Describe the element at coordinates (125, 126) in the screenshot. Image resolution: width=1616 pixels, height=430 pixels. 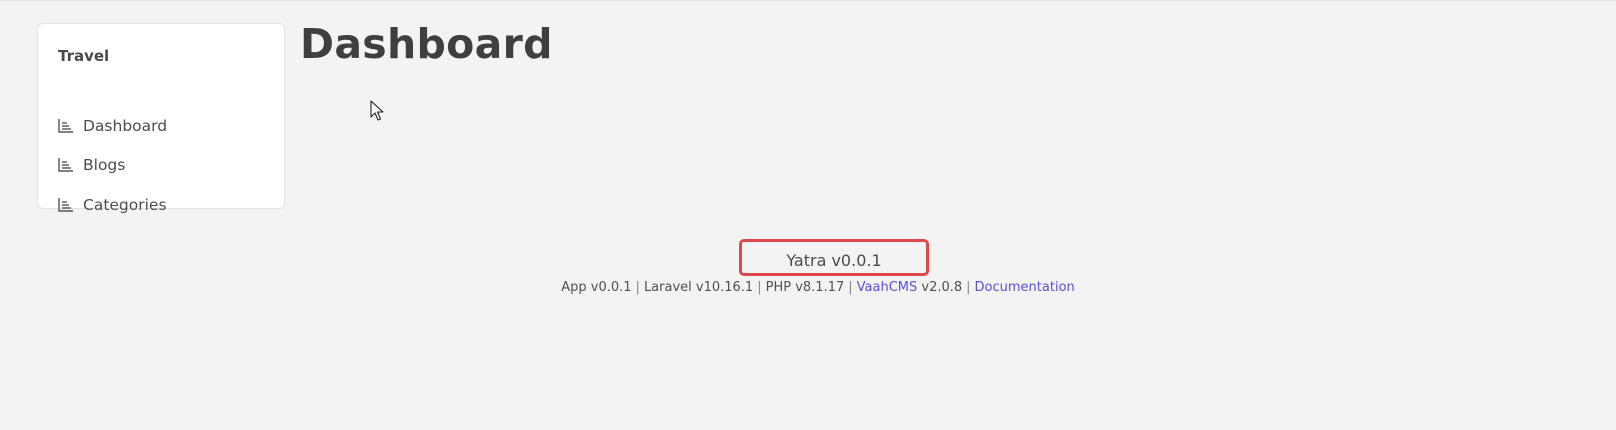
I see `sidebar-item-label: Dashboard` at that location.